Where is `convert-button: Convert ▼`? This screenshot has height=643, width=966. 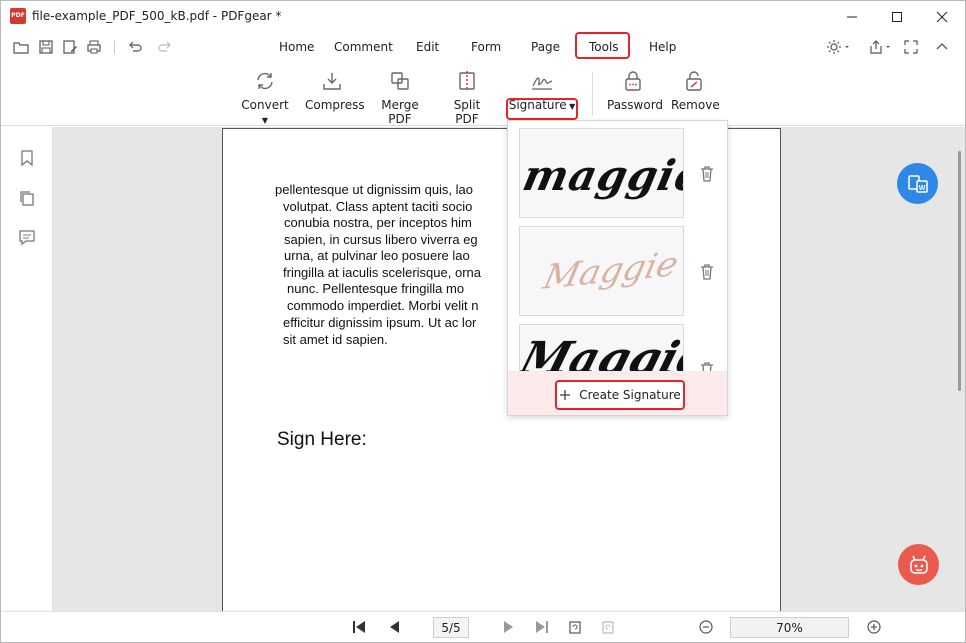 convert-button: Convert ▼ is located at coordinates (265, 98).